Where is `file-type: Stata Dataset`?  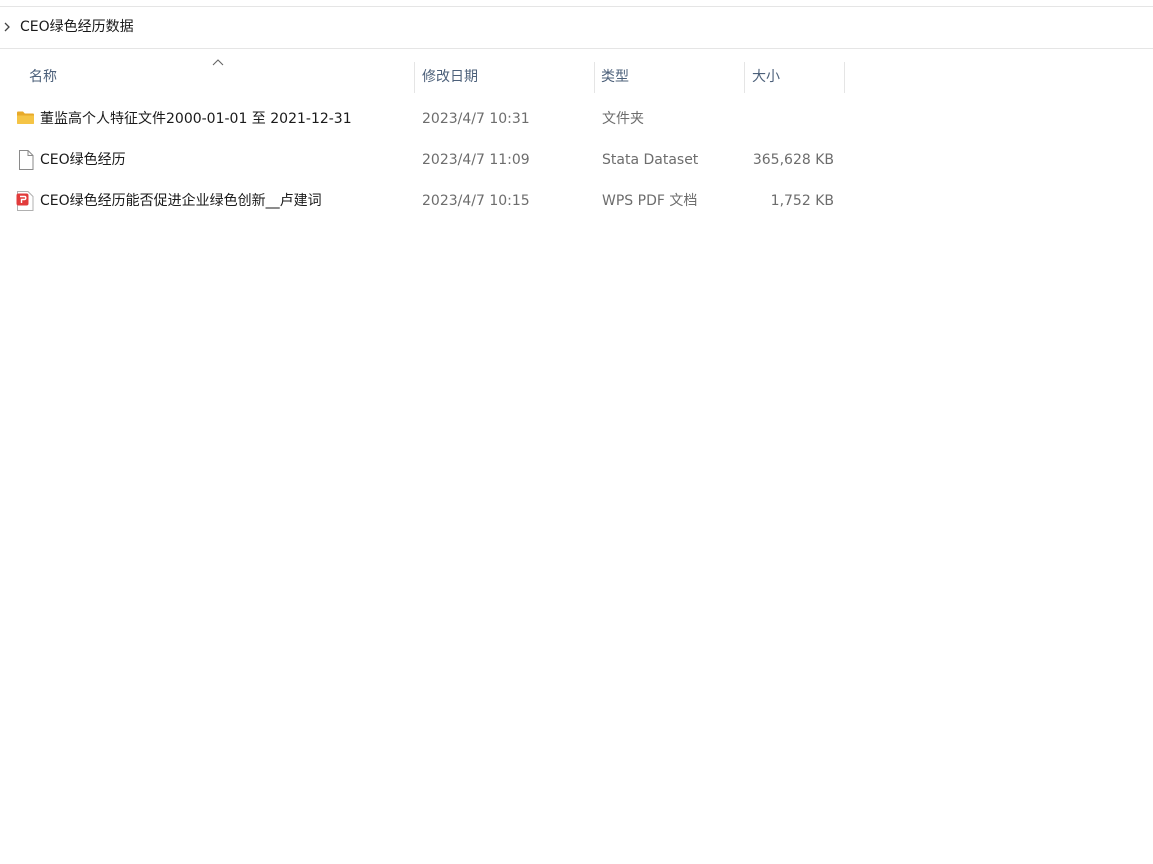 file-type: Stata Dataset is located at coordinates (650, 160).